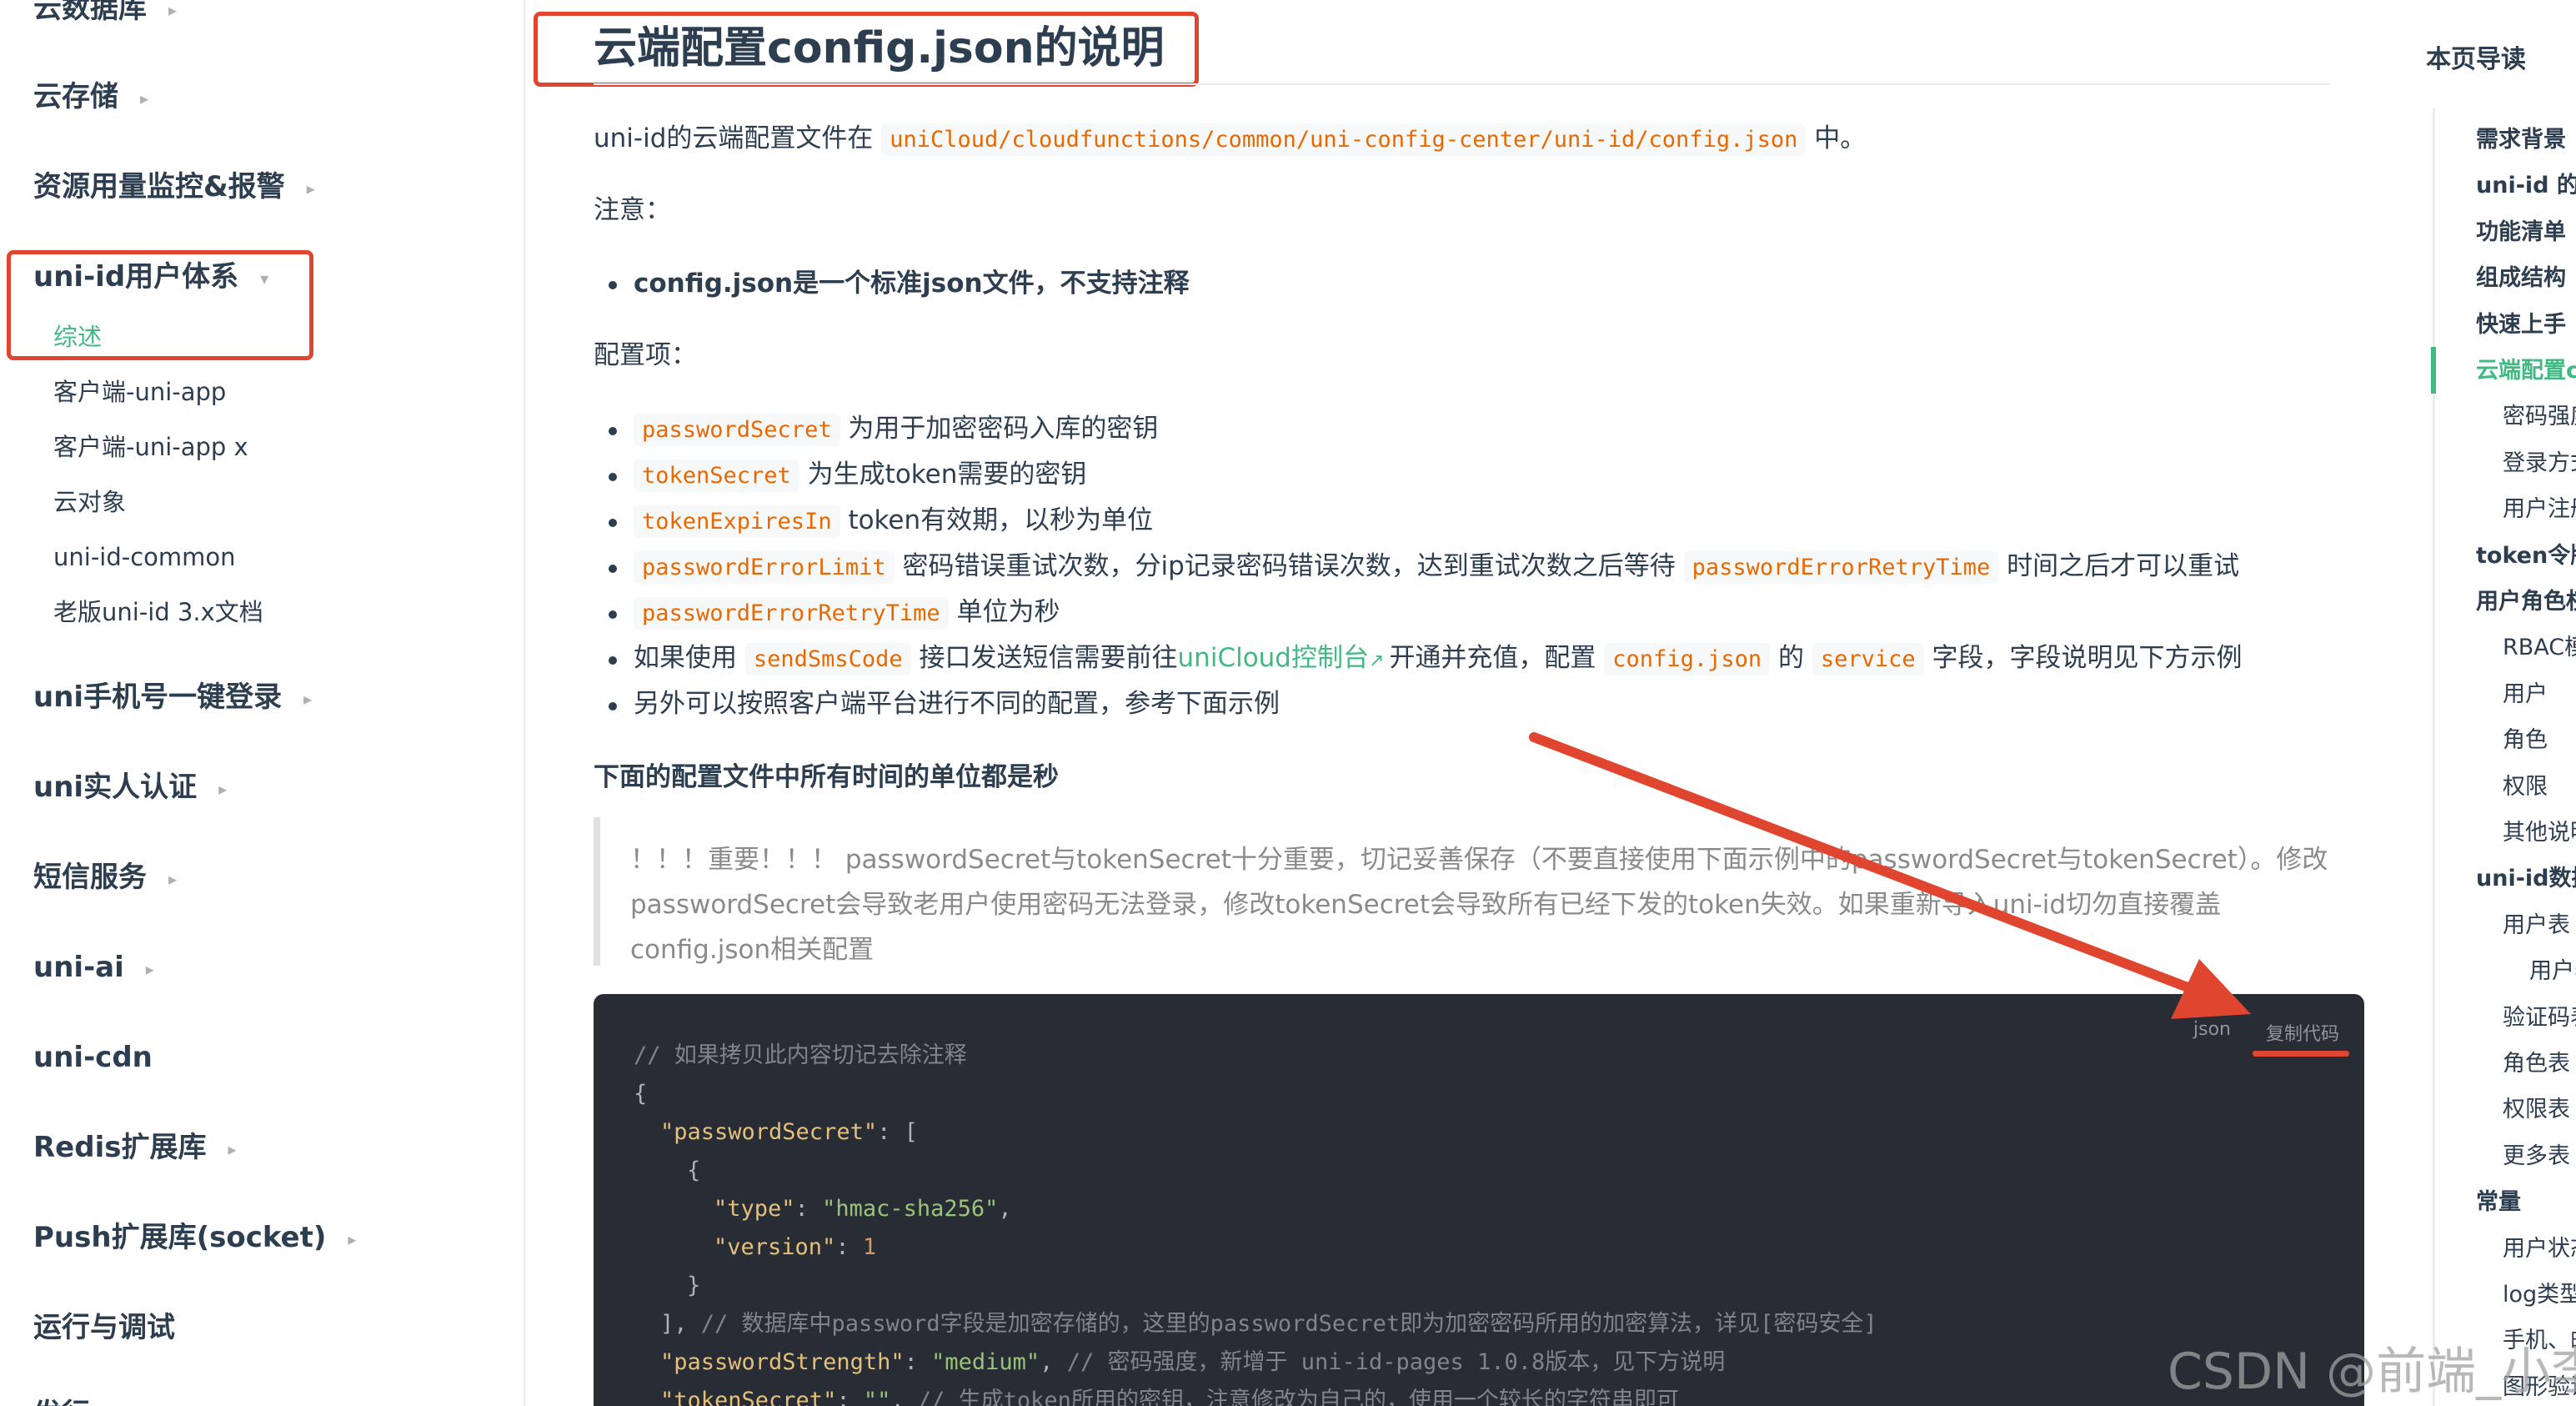 This screenshot has height=1406, width=2576. What do you see at coordinates (2525, 741) in the screenshot?
I see `toc-item: 角色` at bounding box center [2525, 741].